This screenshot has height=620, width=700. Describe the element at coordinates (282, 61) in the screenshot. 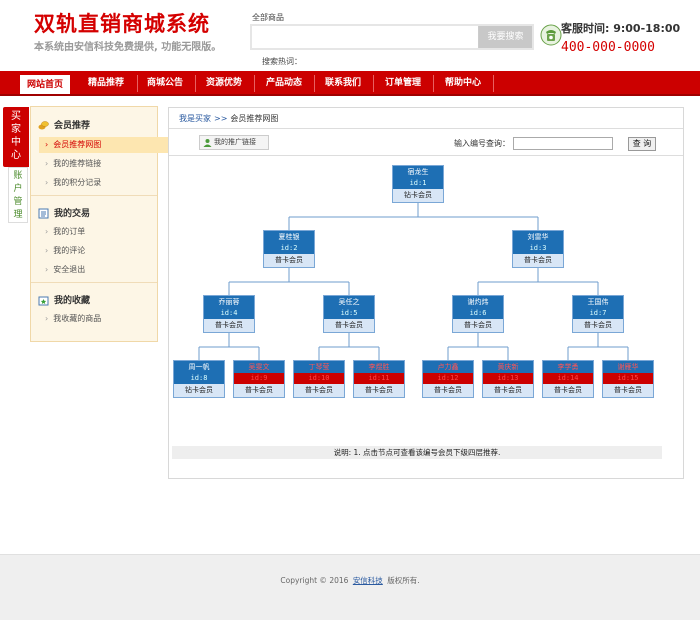

I see `hot-search-label: 搜索热词：` at that location.